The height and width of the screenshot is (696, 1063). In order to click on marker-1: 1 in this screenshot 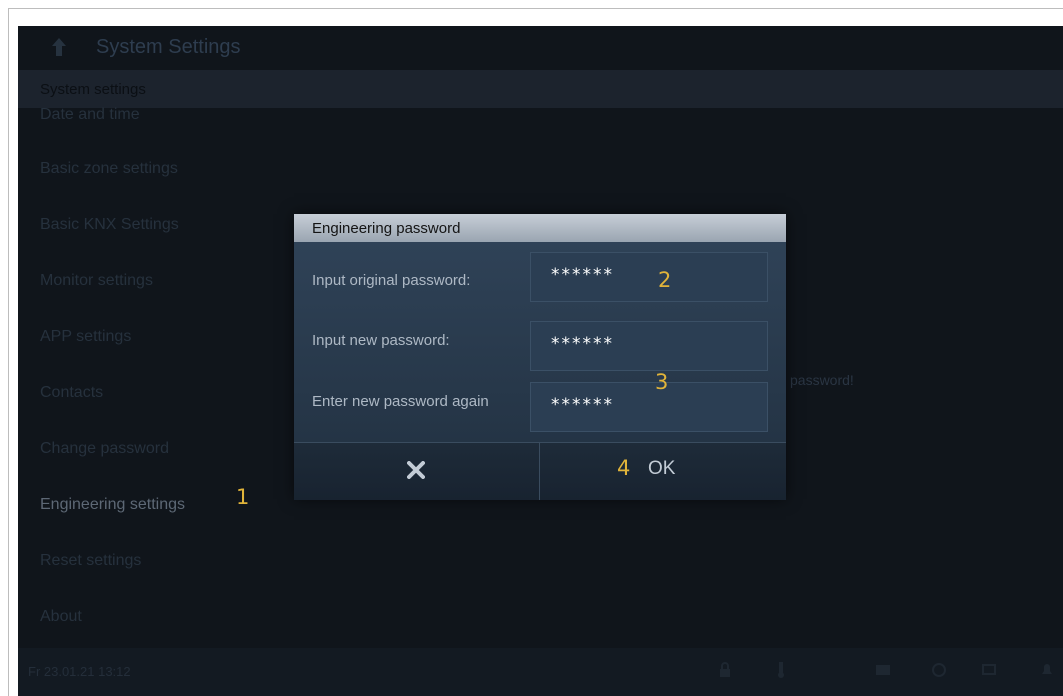, I will do `click(243, 497)`.